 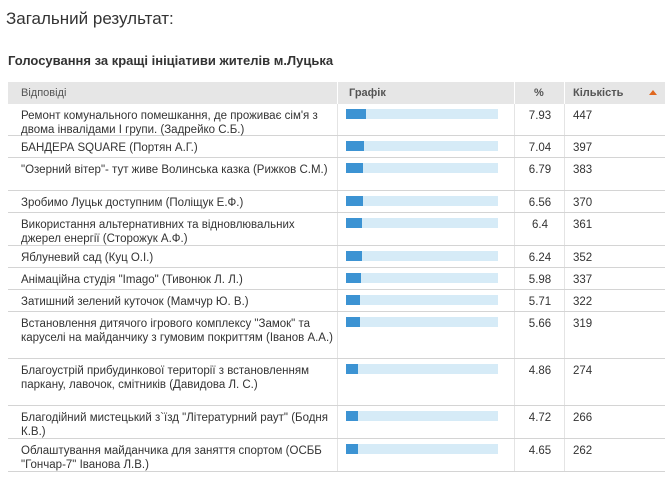 I want to click on percent-value: 5.66, so click(x=540, y=324).